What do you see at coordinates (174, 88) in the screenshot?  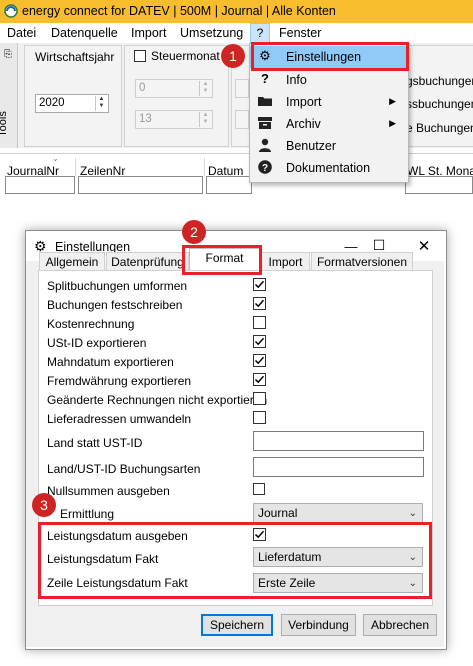 I see `steuermonat-from-spinner: 0 ▲ ▼` at bounding box center [174, 88].